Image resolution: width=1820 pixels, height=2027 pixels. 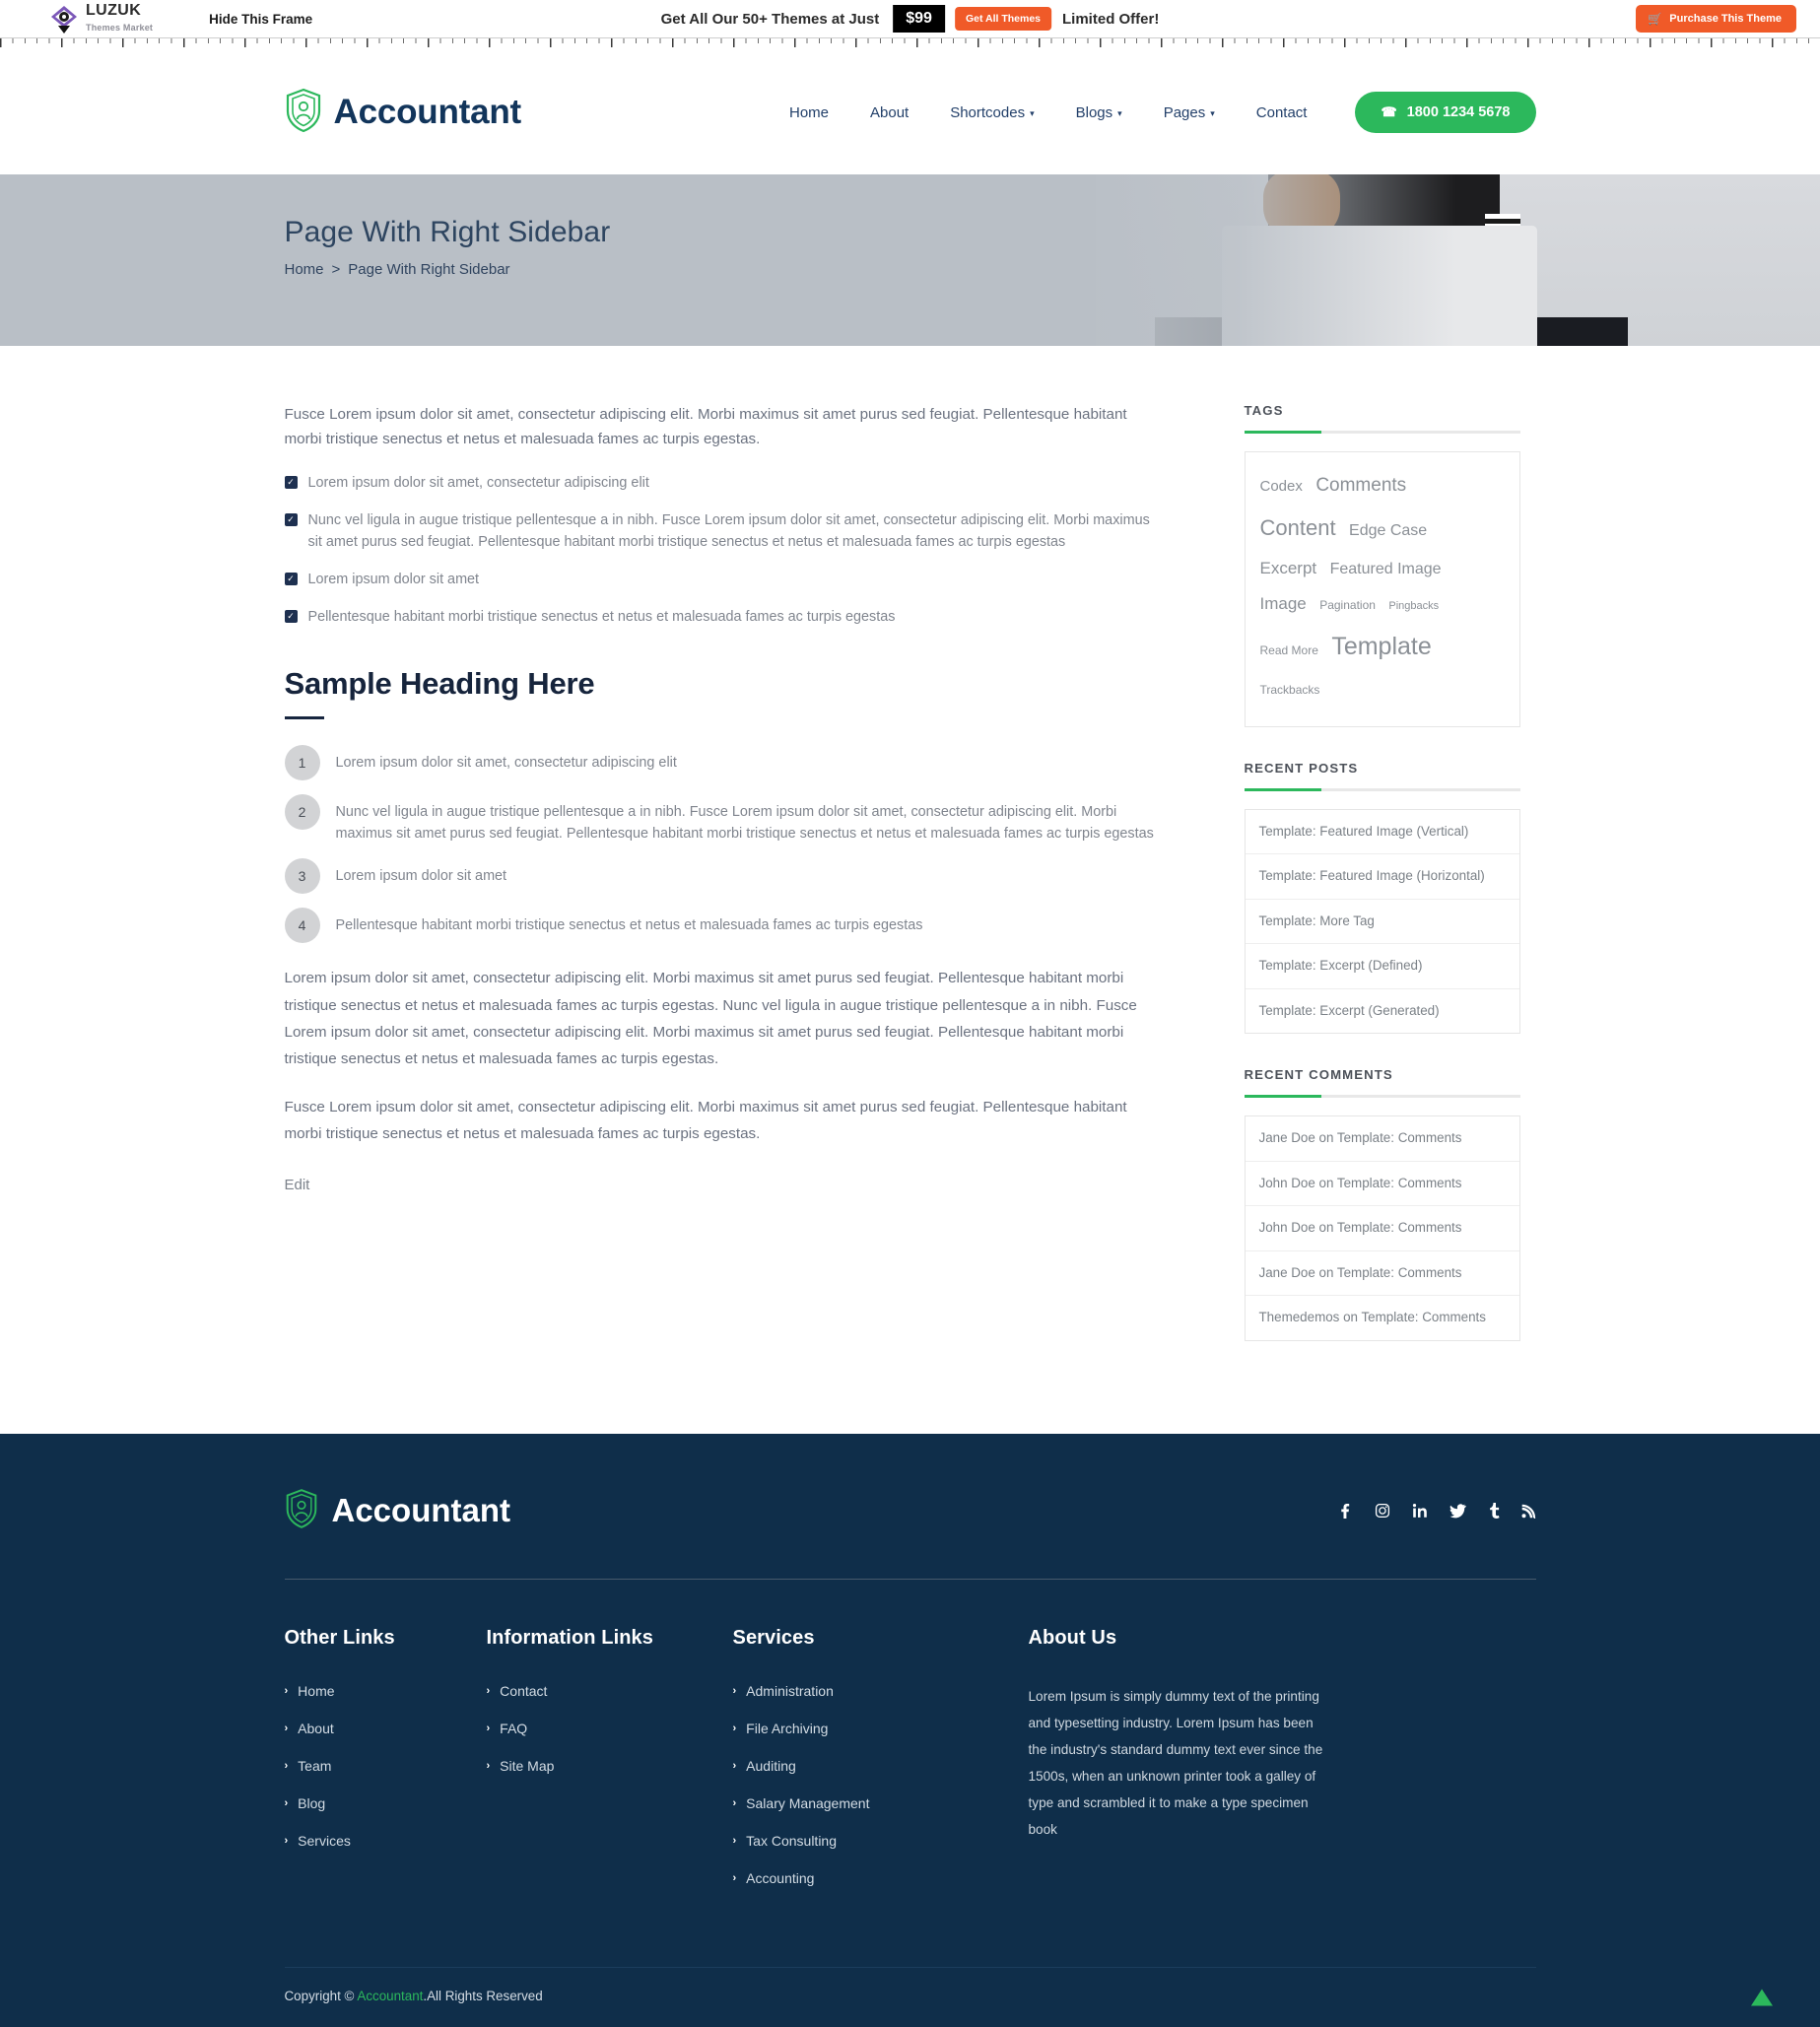 I want to click on tumblr-icon, so click(x=1494, y=1511).